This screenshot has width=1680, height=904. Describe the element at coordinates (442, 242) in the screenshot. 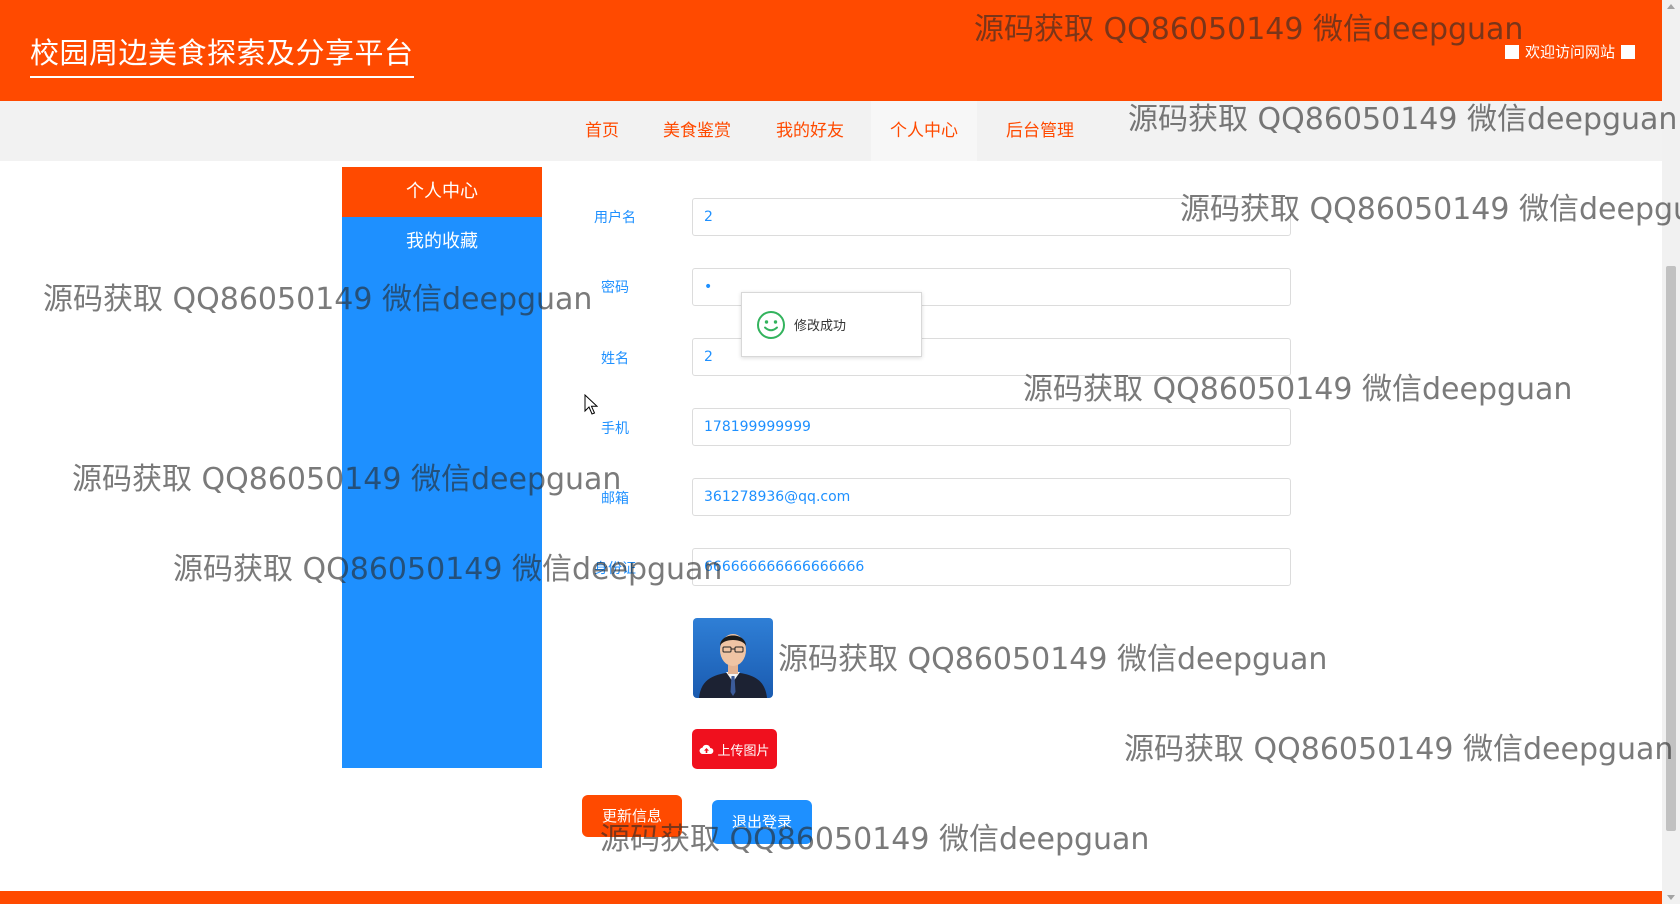

I see `sidebar-item-favorites: 我的收藏` at that location.